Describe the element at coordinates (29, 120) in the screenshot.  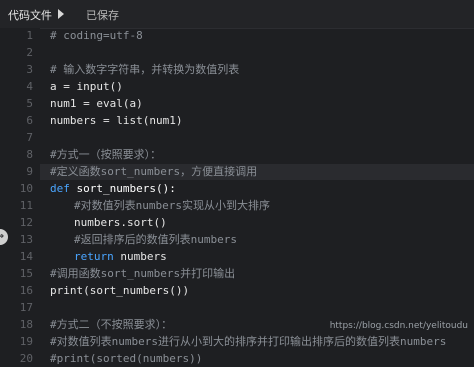
I see `line-number: 6` at that location.